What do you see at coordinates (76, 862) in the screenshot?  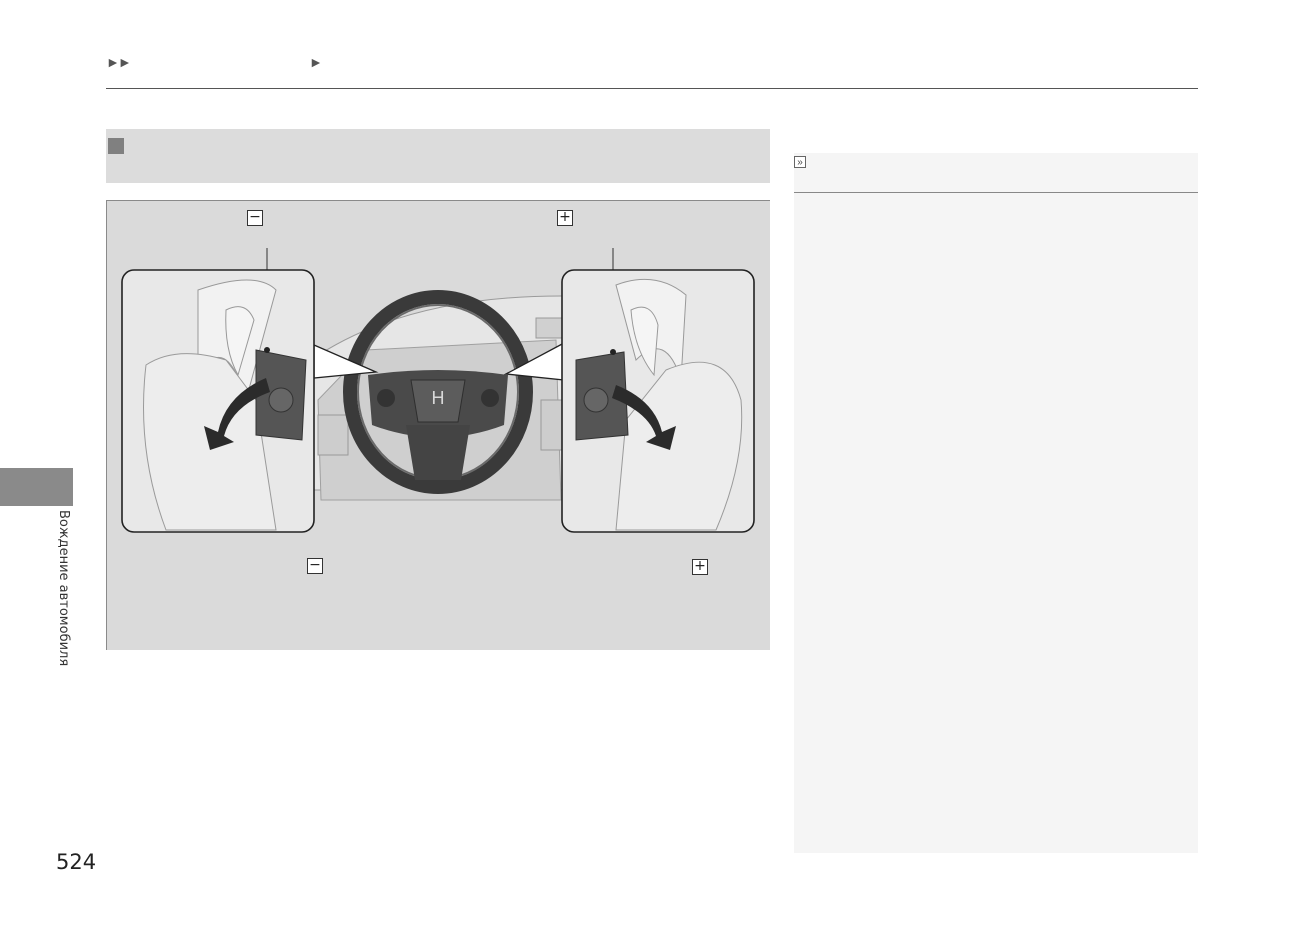 I see `page-number: 524` at bounding box center [76, 862].